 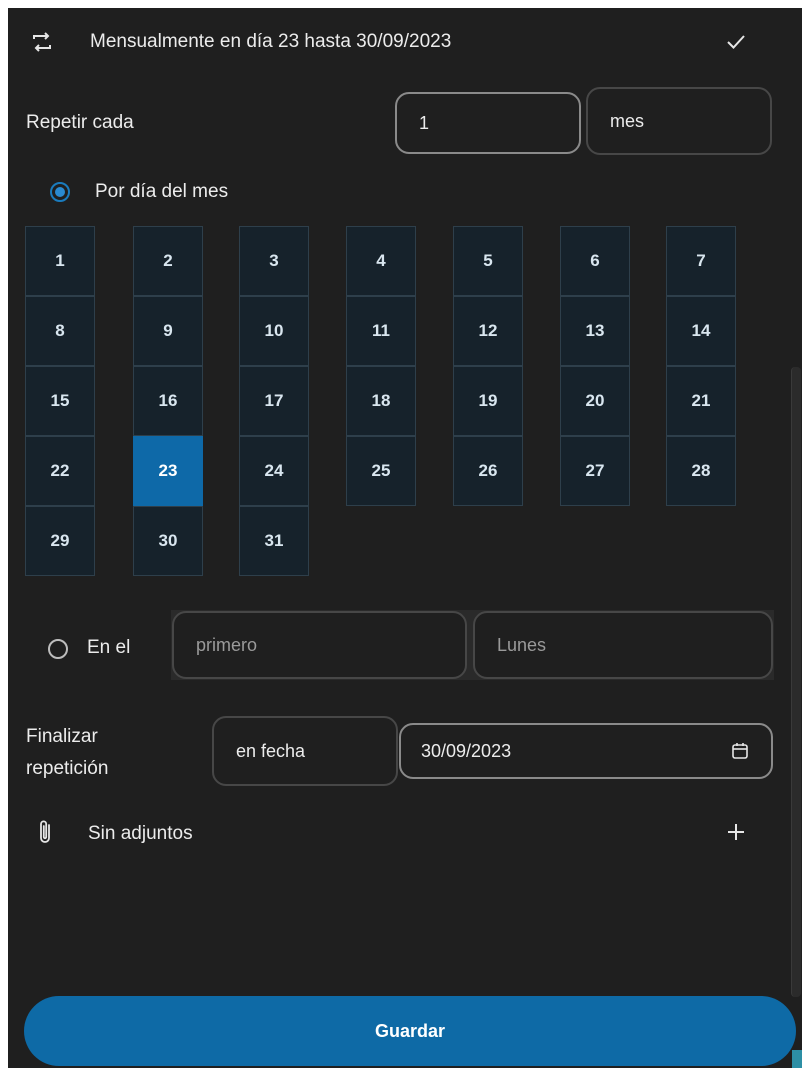 I want to click on paperclip-icon, so click(x=45, y=831).